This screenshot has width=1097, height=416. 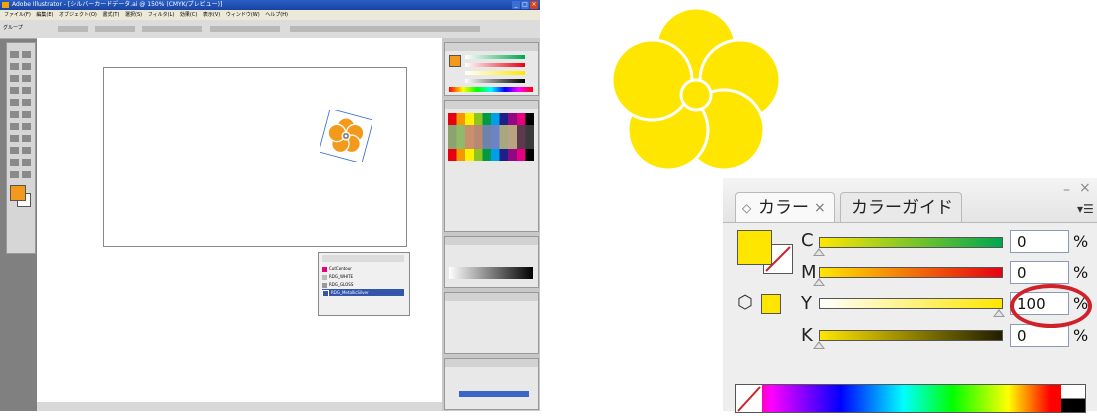 What do you see at coordinates (911, 303) in the screenshot?
I see `y-slider-track` at bounding box center [911, 303].